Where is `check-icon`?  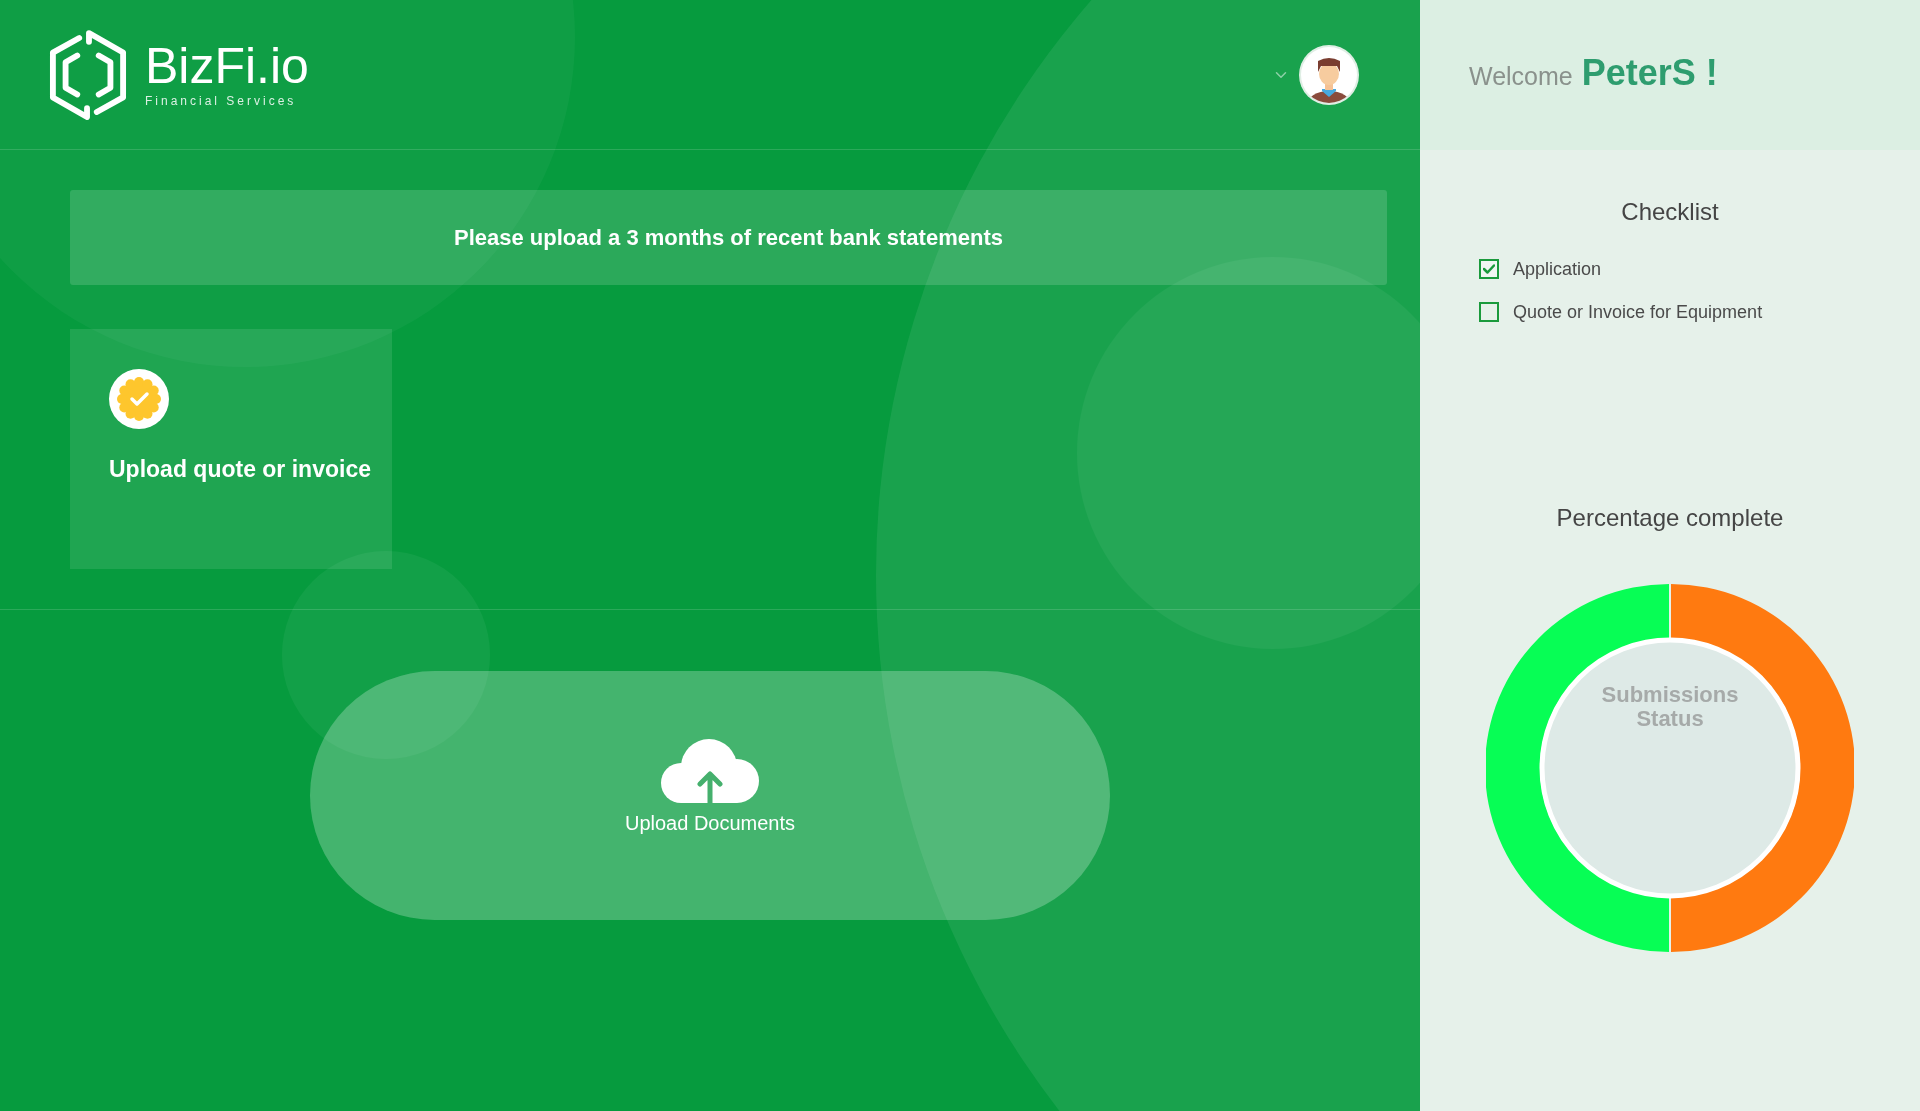
check-icon is located at coordinates (1489, 269).